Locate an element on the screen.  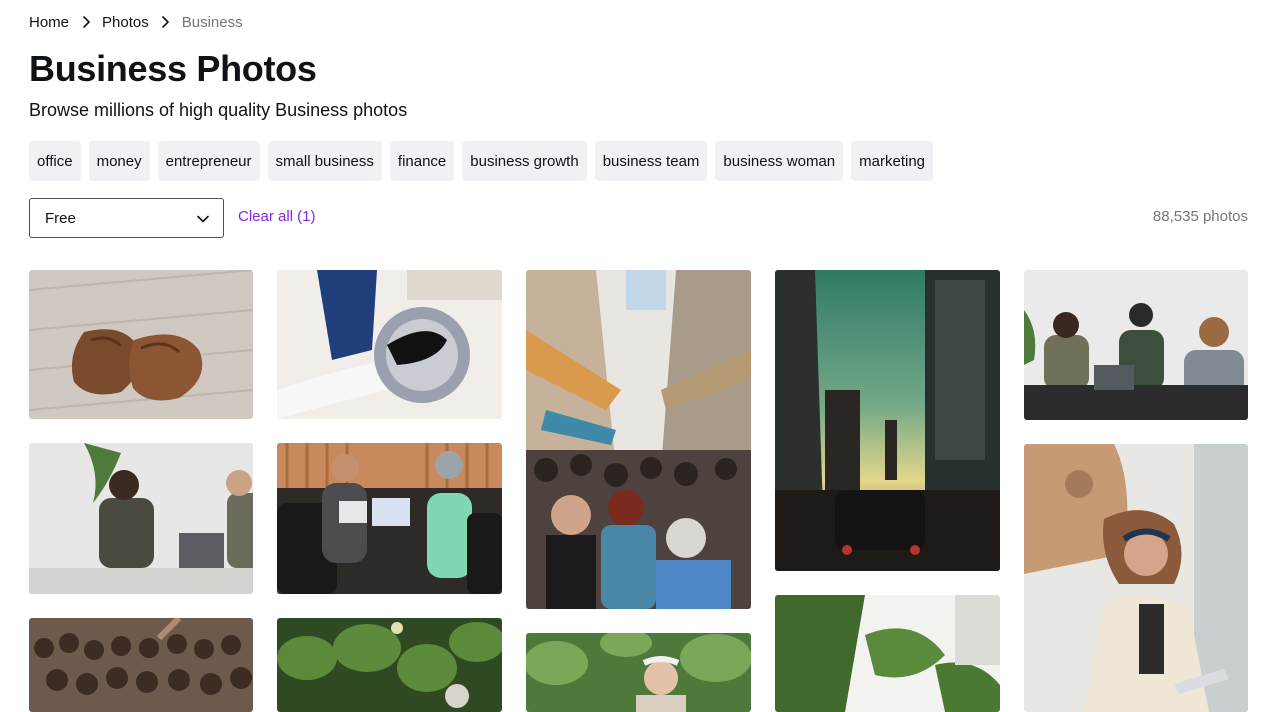
photo-tile-meeting is located at coordinates (389, 518).